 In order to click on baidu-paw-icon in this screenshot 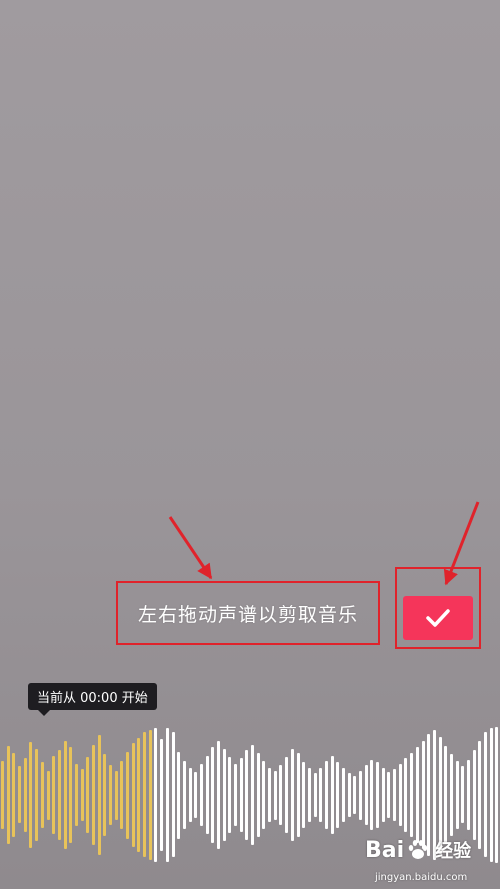, I will do `click(418, 849)`.